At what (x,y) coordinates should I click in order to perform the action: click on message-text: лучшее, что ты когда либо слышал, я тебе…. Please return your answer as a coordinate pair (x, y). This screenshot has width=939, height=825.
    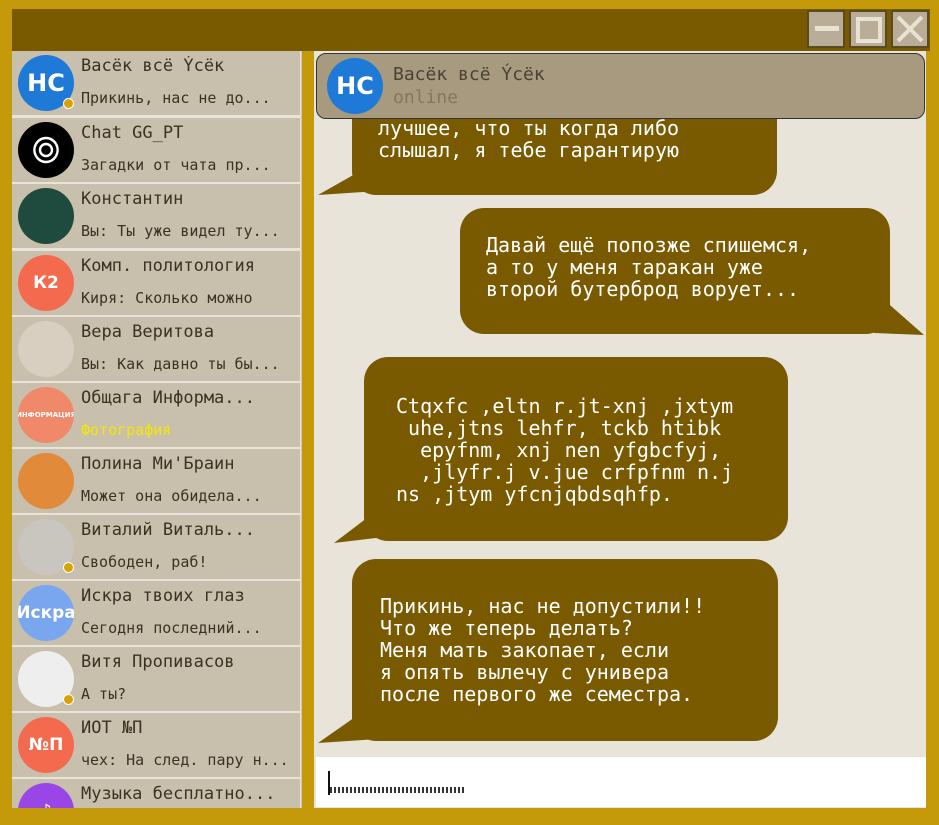
    Looking at the image, I should click on (529, 139).